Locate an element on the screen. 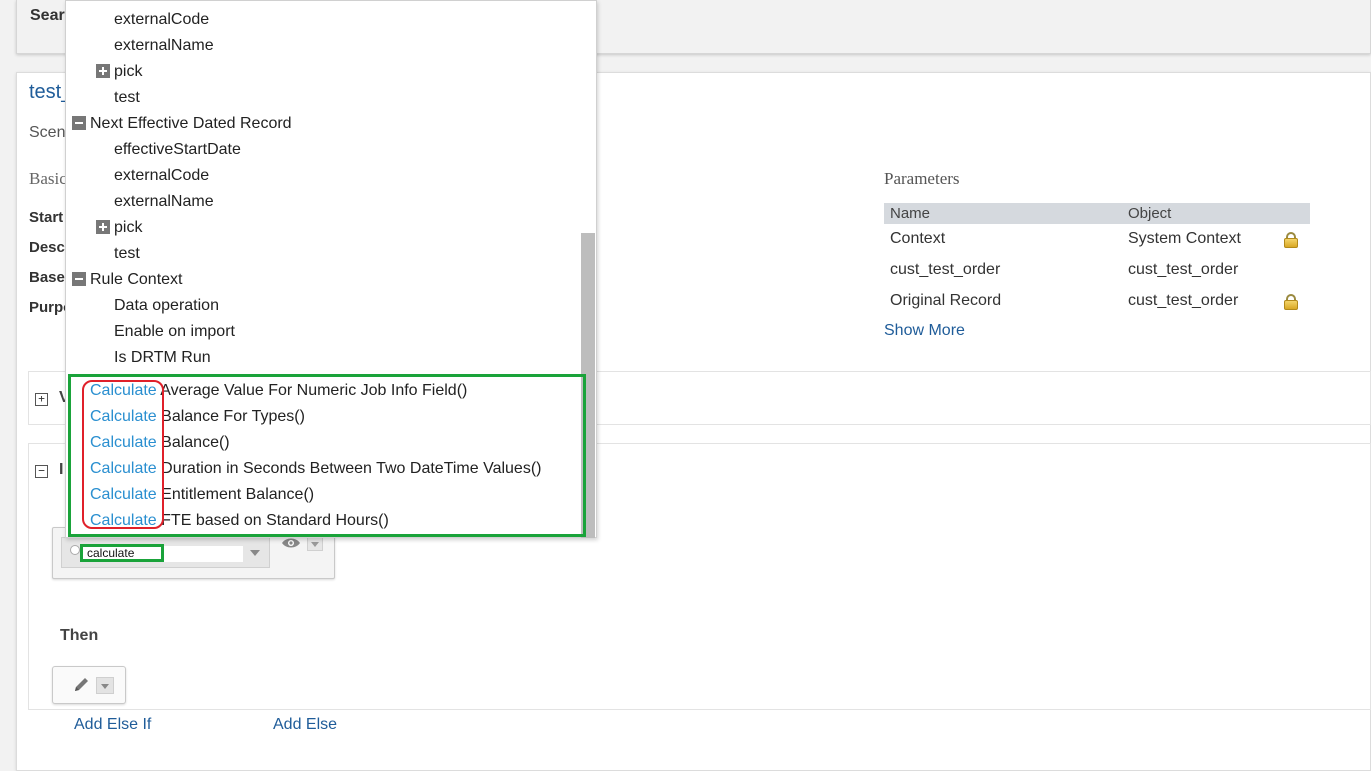  param-name: Original Record is located at coordinates (946, 300).